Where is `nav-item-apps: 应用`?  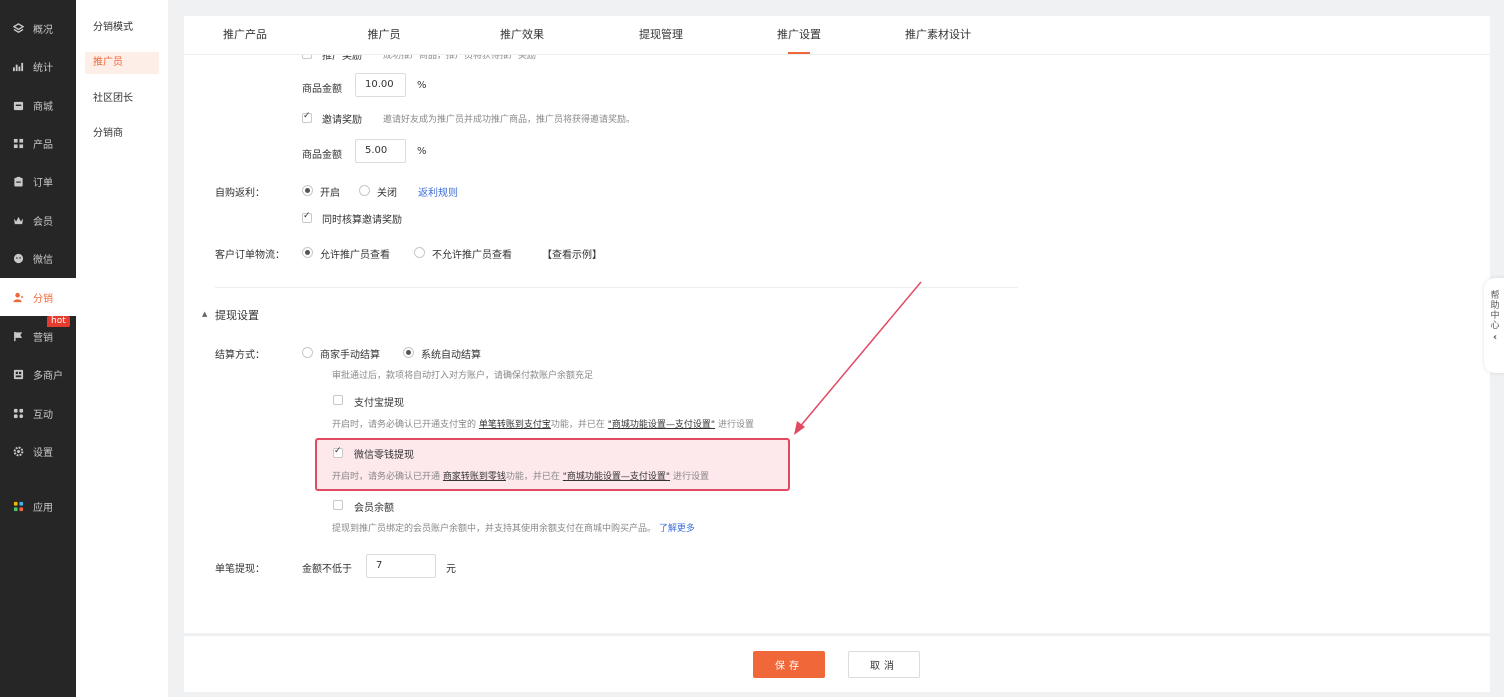 nav-item-apps: 应用 is located at coordinates (38, 506).